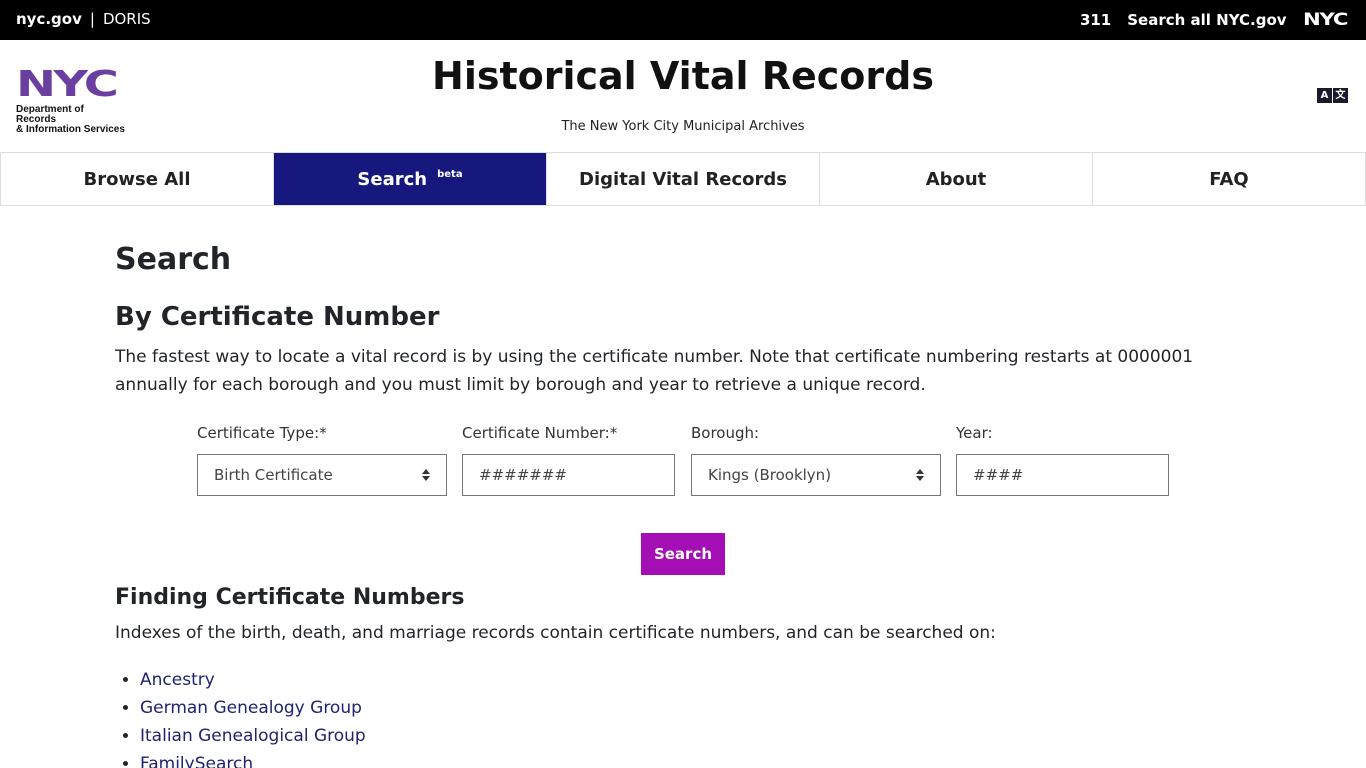 Image resolution: width=1366 pixels, height=768 pixels. I want to click on nav-browse-all: Browse All, so click(137, 179).